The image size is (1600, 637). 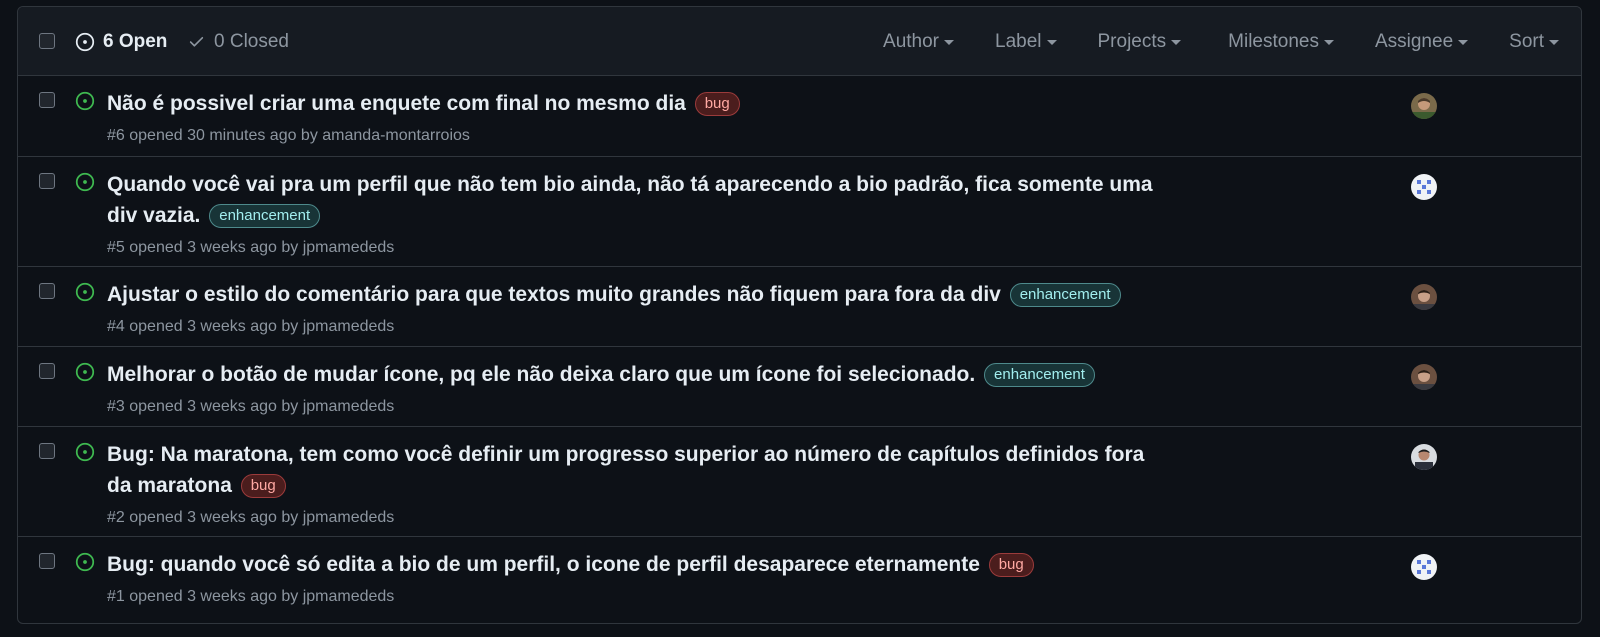 I want to click on label-filter: Label, so click(x=1026, y=42).